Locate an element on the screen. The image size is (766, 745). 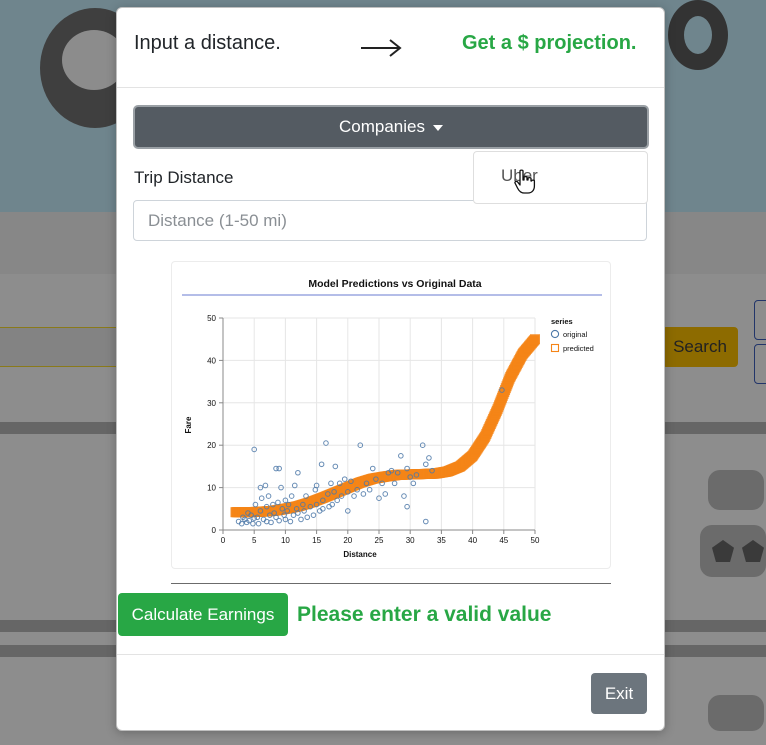
x-tick-label: 15 is located at coordinates (316, 540).